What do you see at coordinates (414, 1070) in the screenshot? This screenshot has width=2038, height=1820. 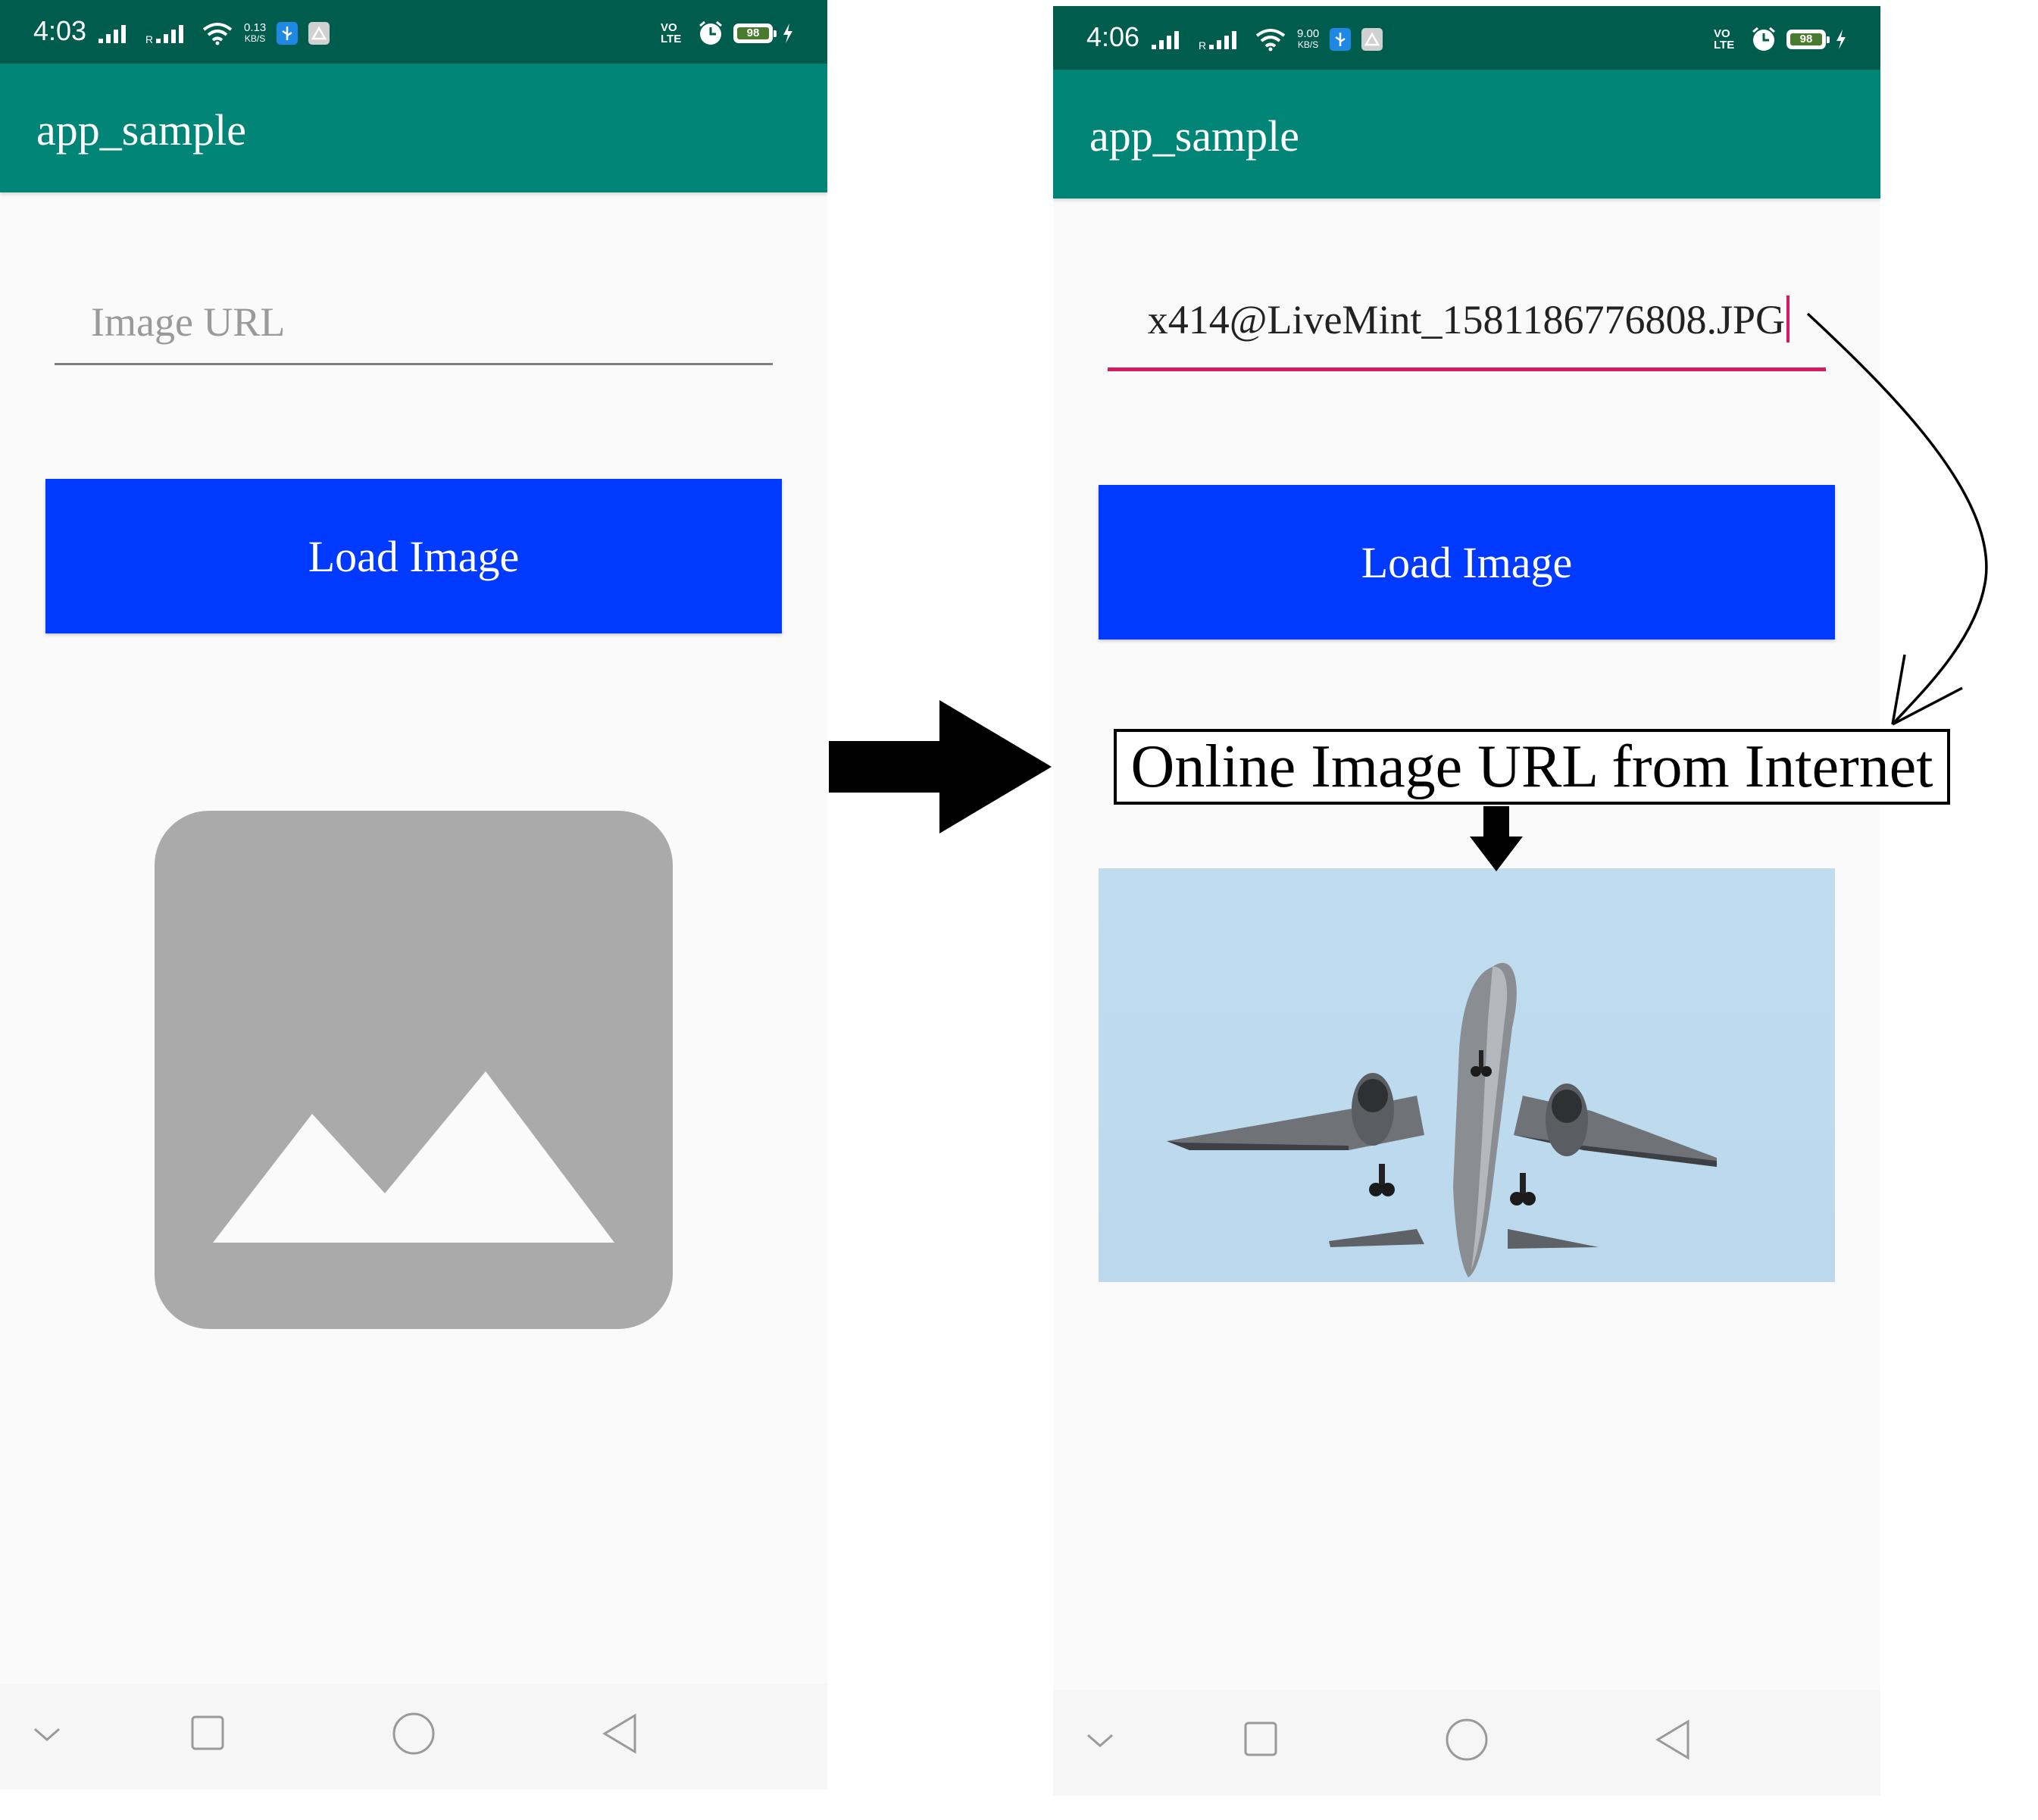 I see `image-view-placeholder` at bounding box center [414, 1070].